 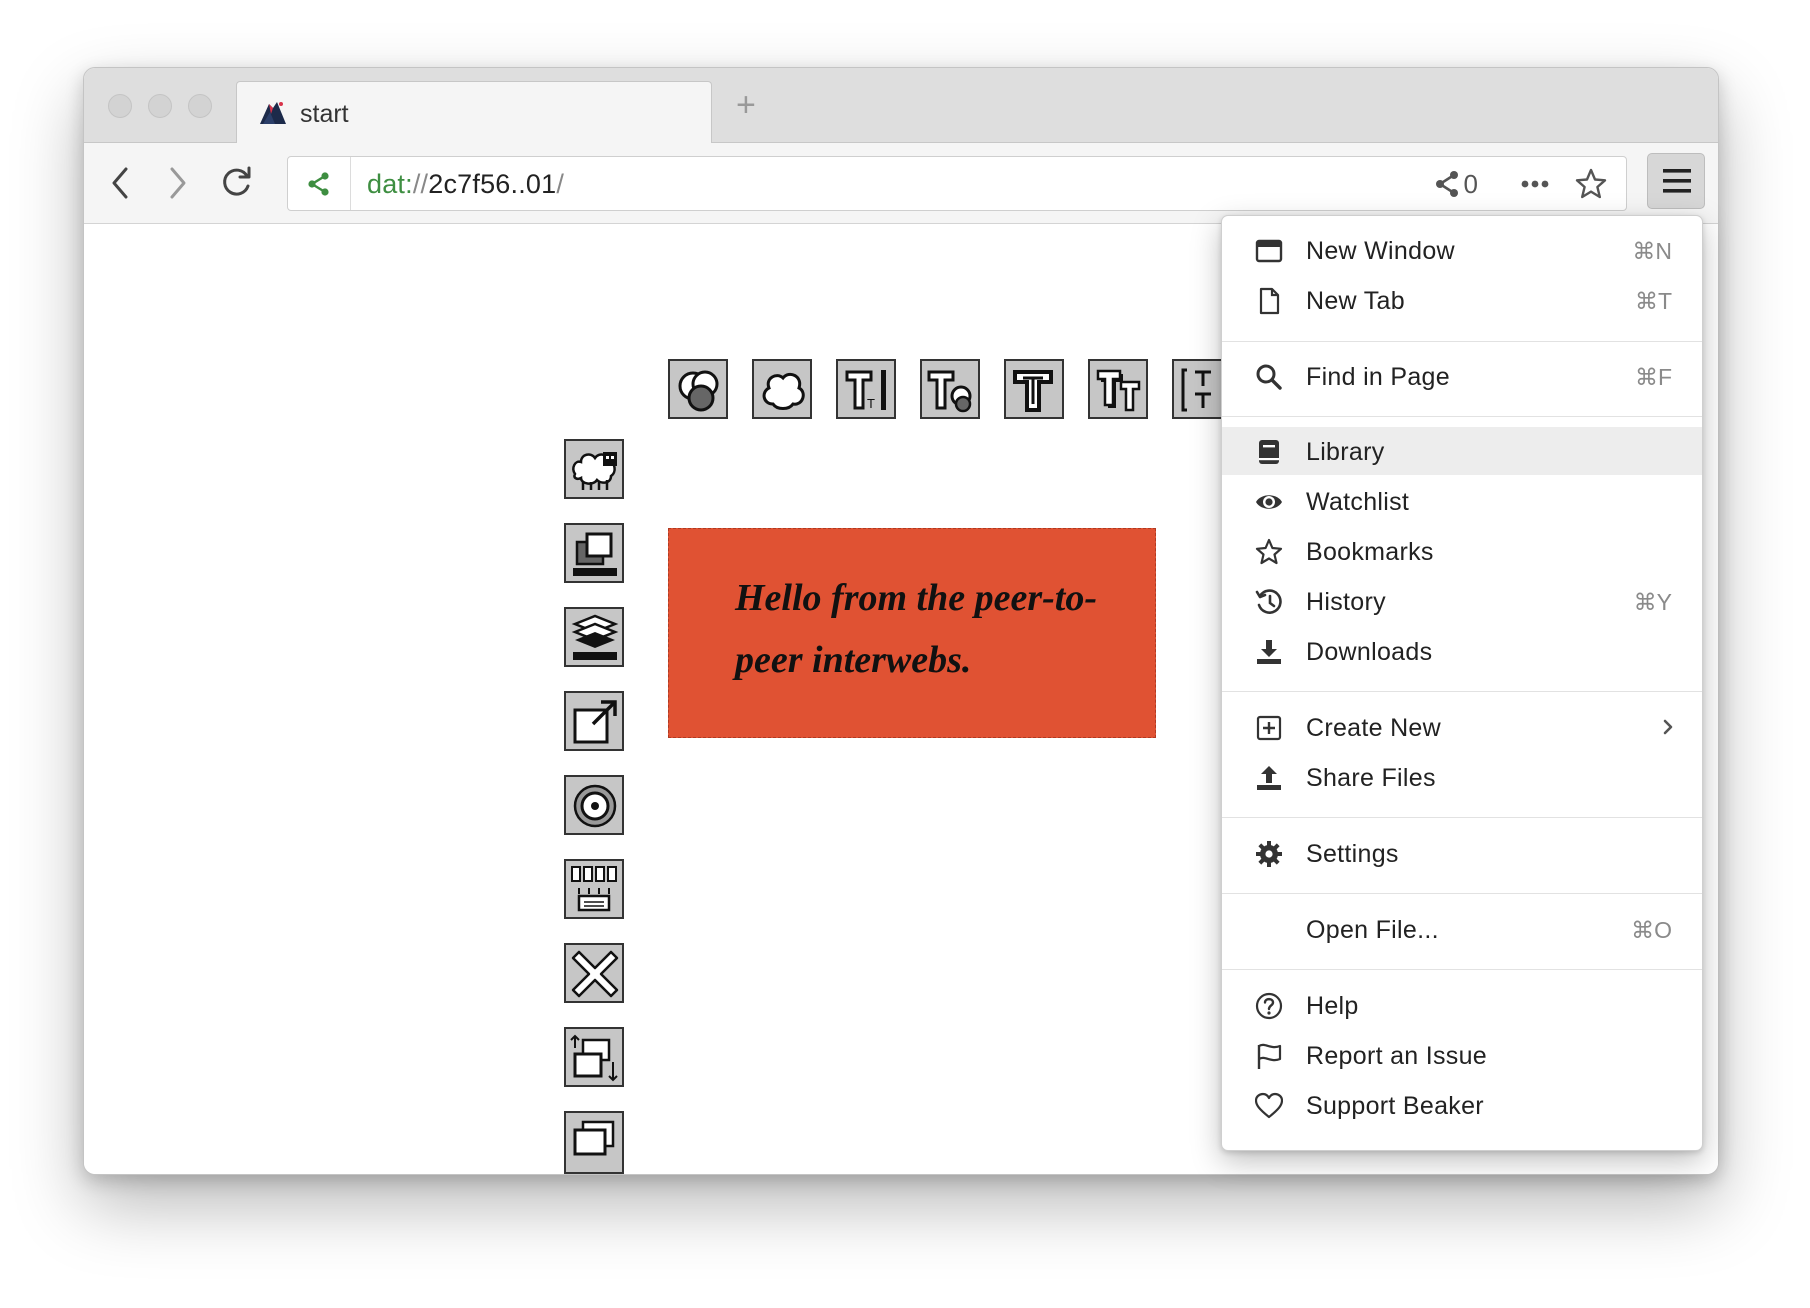 I want to click on color-circles-icon, so click(x=698, y=391).